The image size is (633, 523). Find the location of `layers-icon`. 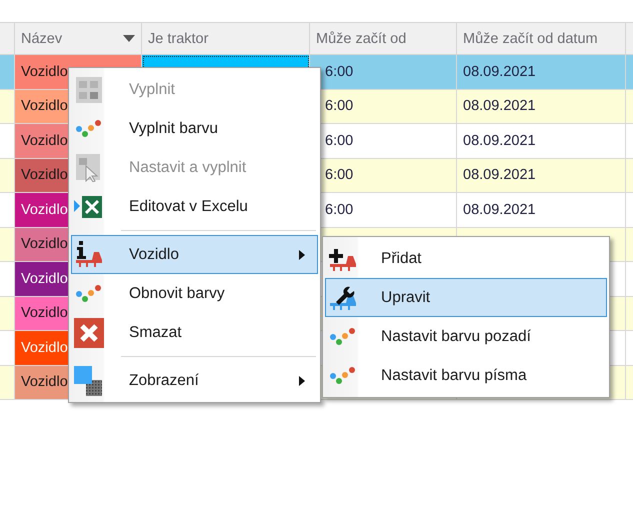

layers-icon is located at coordinates (89, 381).